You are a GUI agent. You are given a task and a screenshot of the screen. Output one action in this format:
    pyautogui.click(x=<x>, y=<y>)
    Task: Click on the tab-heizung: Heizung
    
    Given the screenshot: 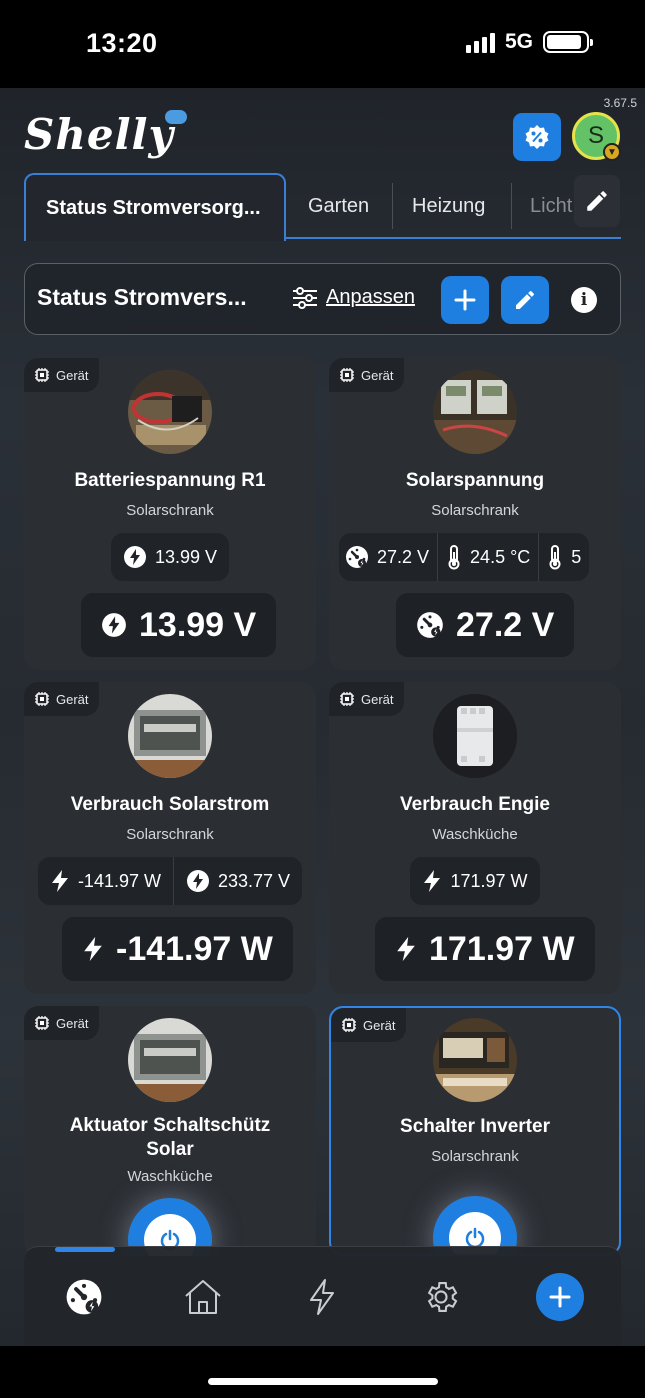 What is the action you would take?
    pyautogui.click(x=448, y=206)
    